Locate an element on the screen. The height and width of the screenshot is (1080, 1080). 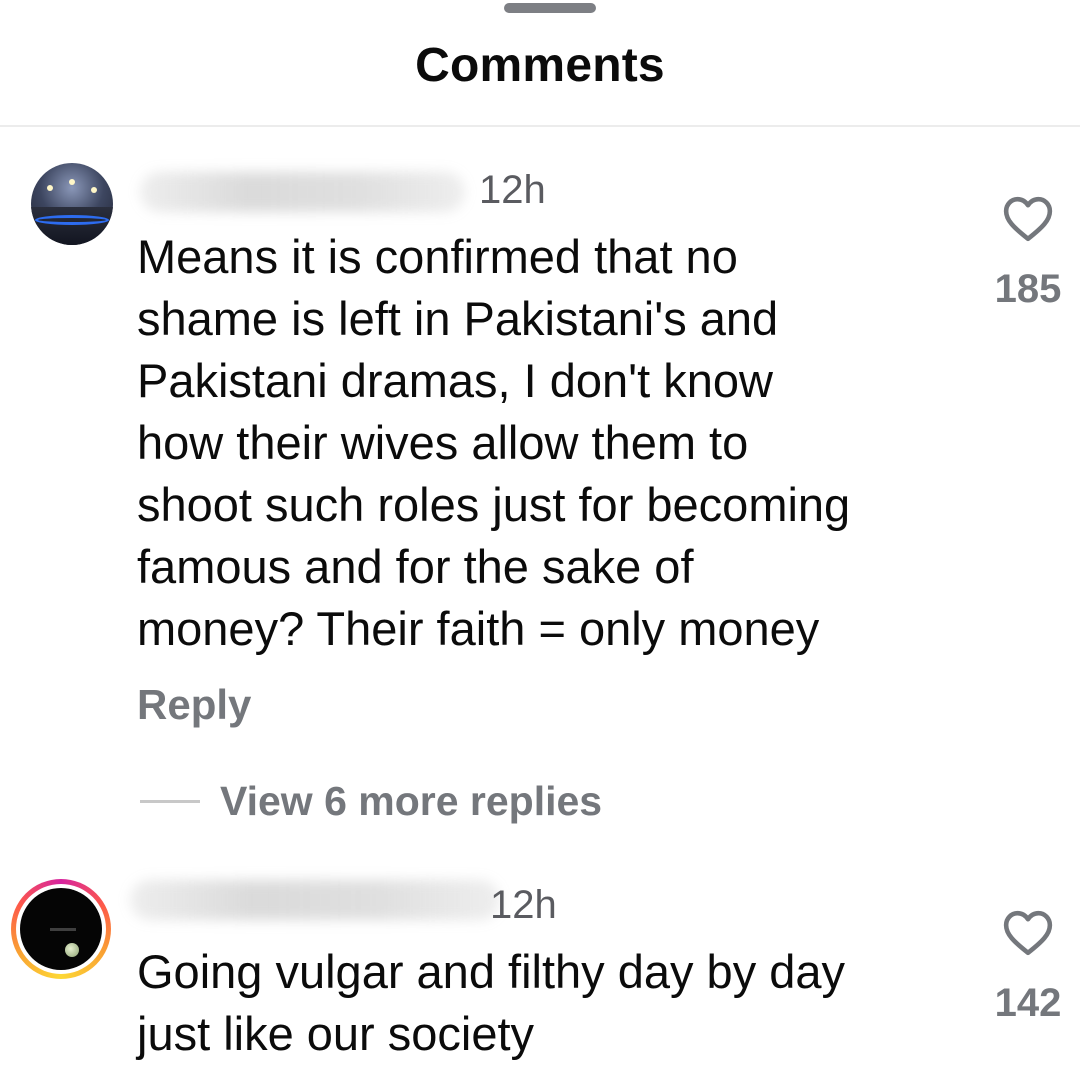
replies-line is located at coordinates (170, 801).